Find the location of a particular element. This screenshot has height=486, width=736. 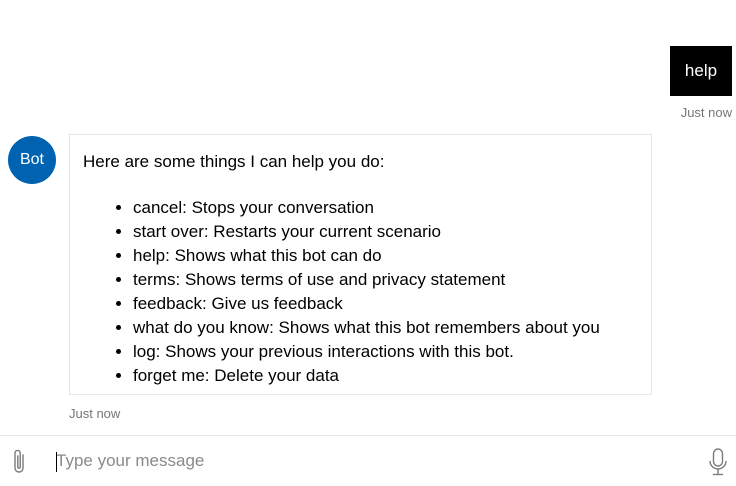

bot-avatar-initials: Bot is located at coordinates (31, 159).